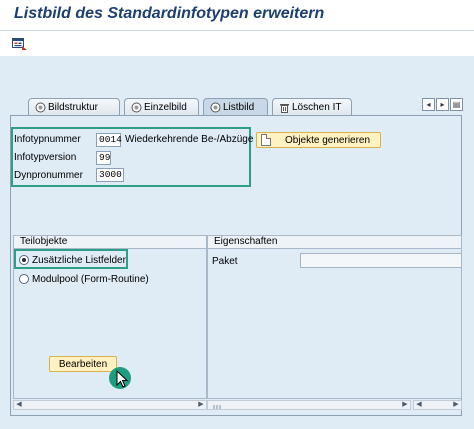 The height and width of the screenshot is (429, 474). What do you see at coordinates (456, 104) in the screenshot?
I see `tab-list-button: ▤` at bounding box center [456, 104].